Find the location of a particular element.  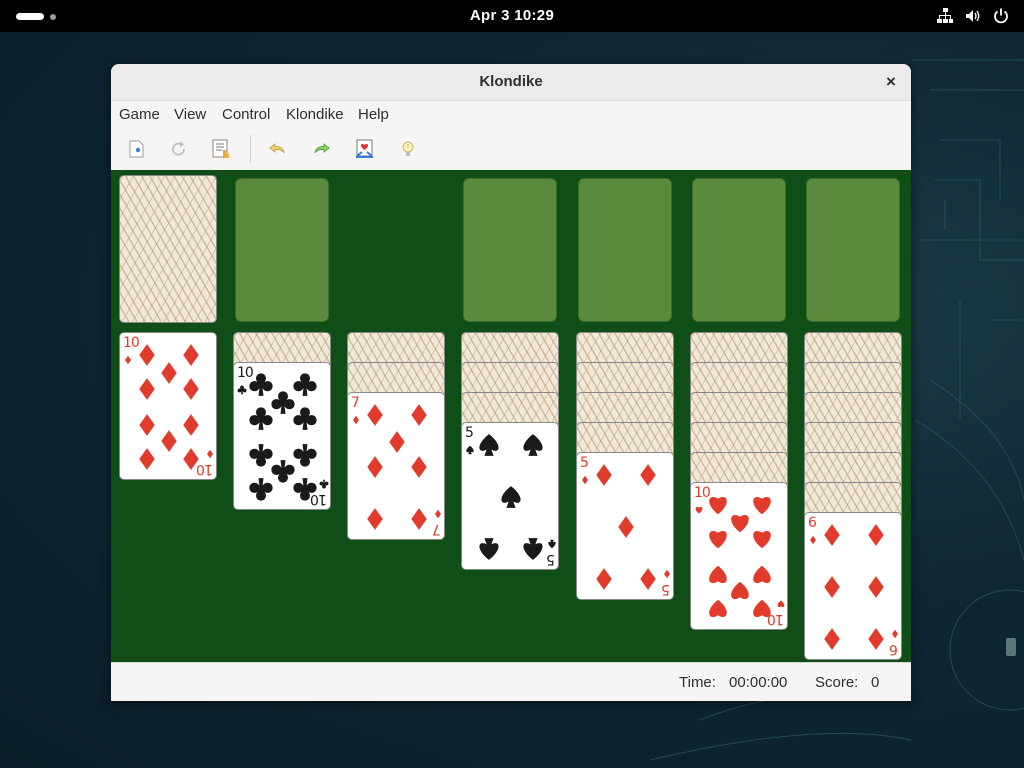

card-rank-bottom: 6 is located at coordinates (894, 649).